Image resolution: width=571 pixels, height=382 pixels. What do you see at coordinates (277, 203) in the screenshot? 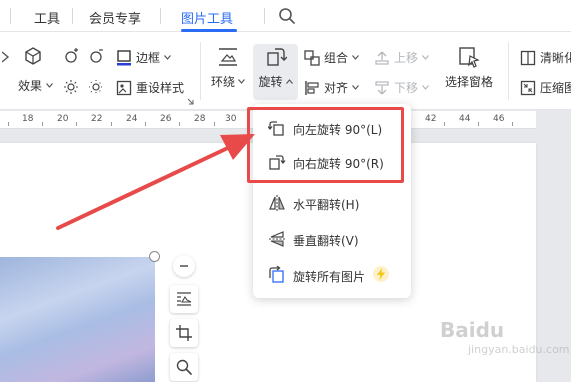
I see `flip-horizontal-icon` at bounding box center [277, 203].